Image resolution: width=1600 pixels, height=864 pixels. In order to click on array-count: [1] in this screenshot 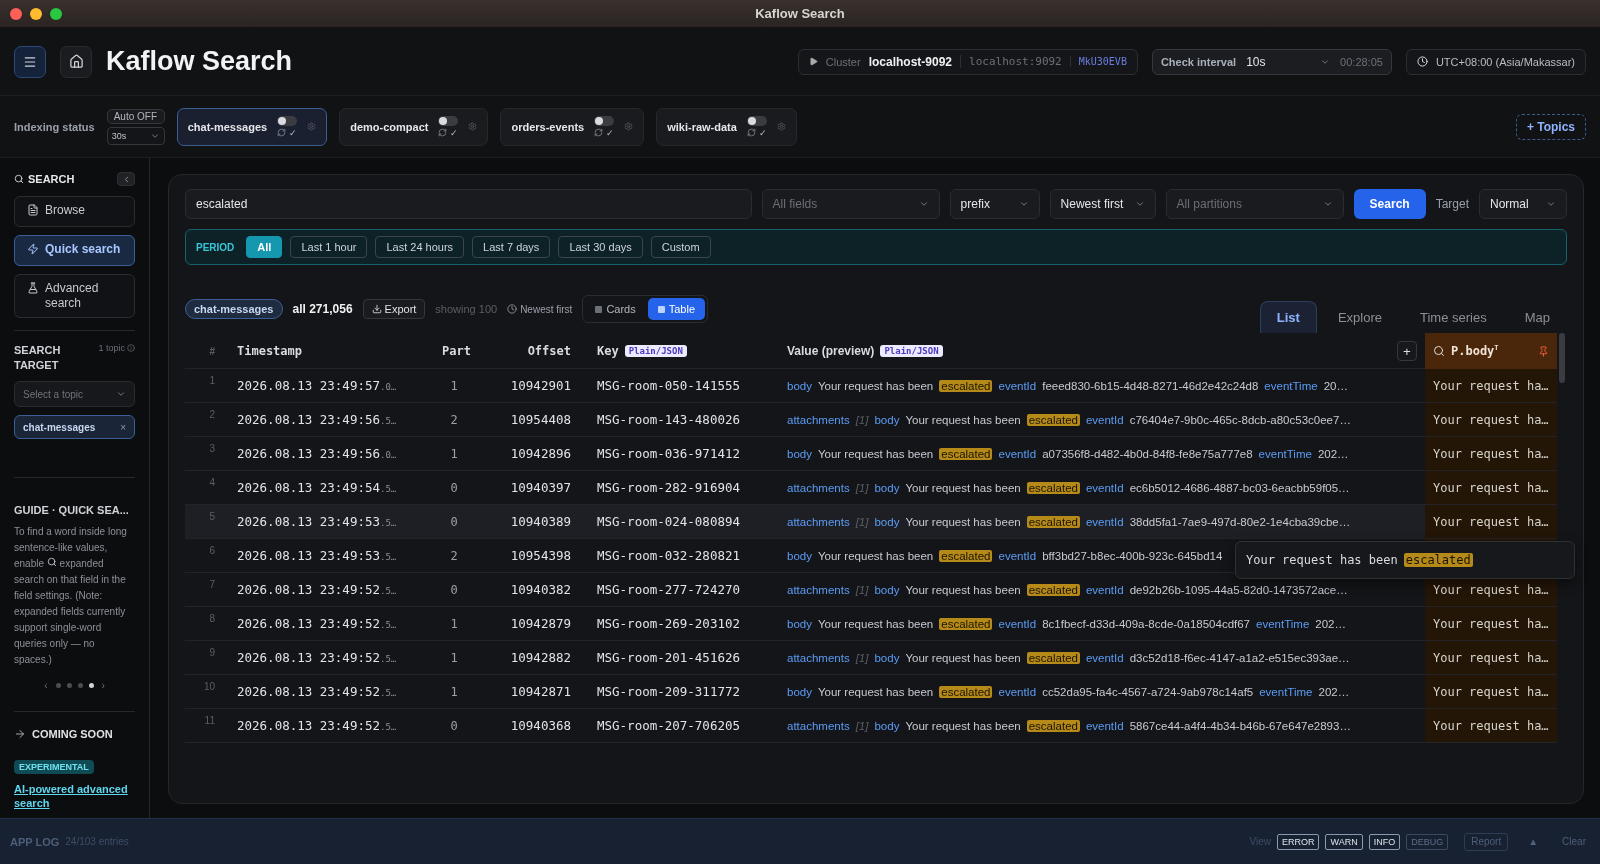, I will do `click(862, 521)`.